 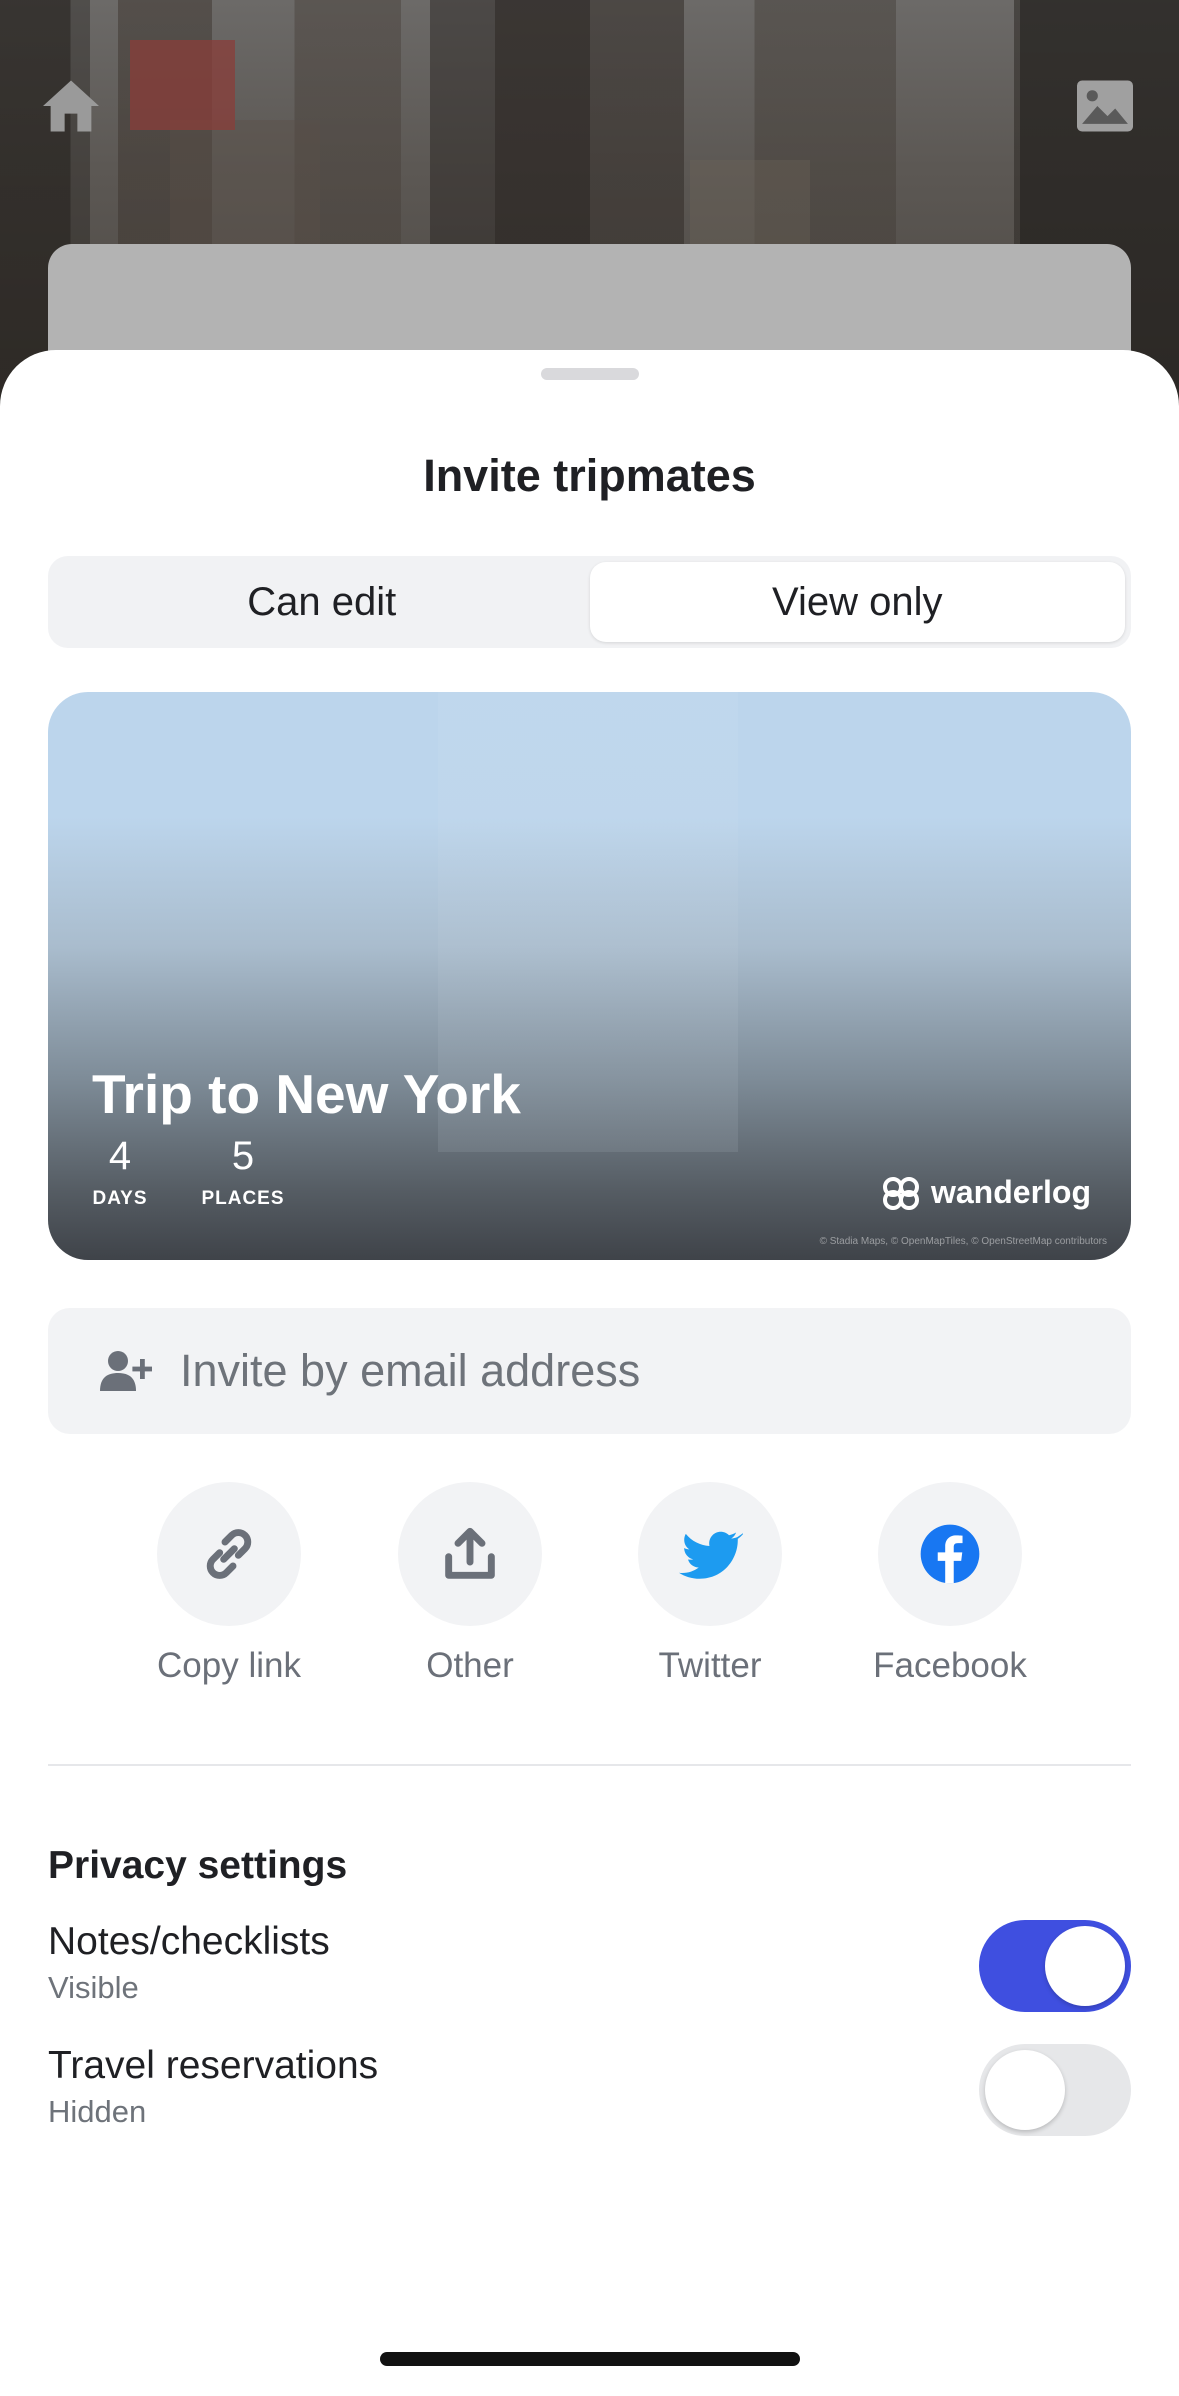 What do you see at coordinates (470, 1553) in the screenshot?
I see `upload-share-icon` at bounding box center [470, 1553].